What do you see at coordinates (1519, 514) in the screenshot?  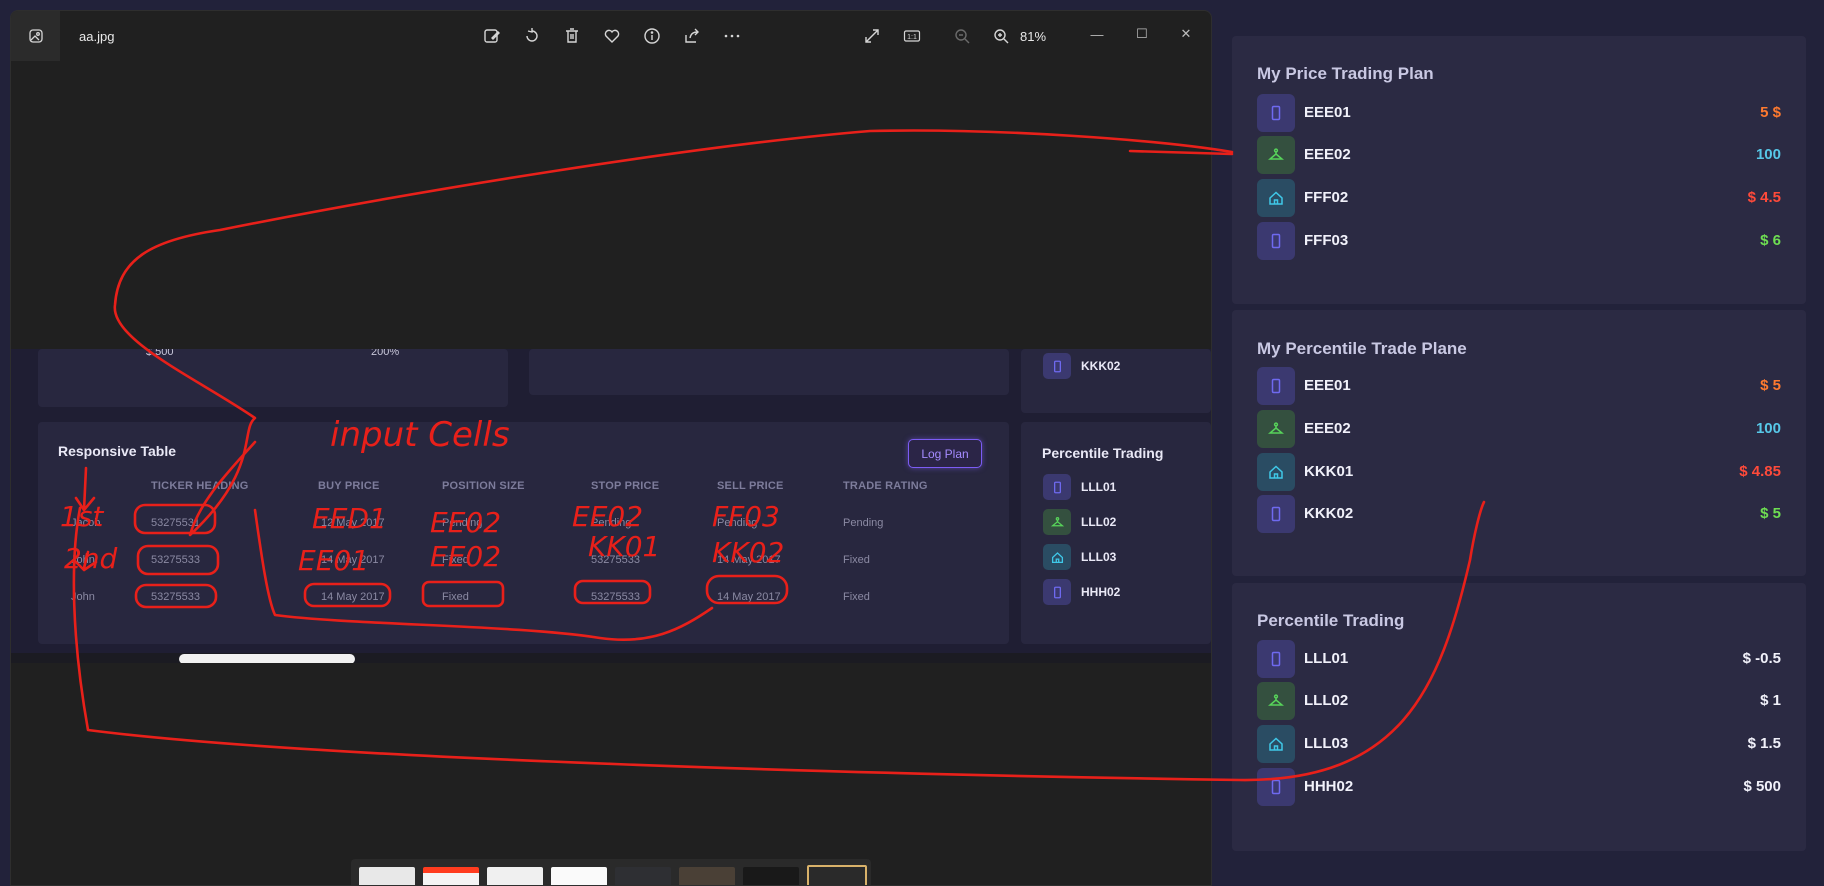 I see `list-item: KKK02 $ 5` at bounding box center [1519, 514].